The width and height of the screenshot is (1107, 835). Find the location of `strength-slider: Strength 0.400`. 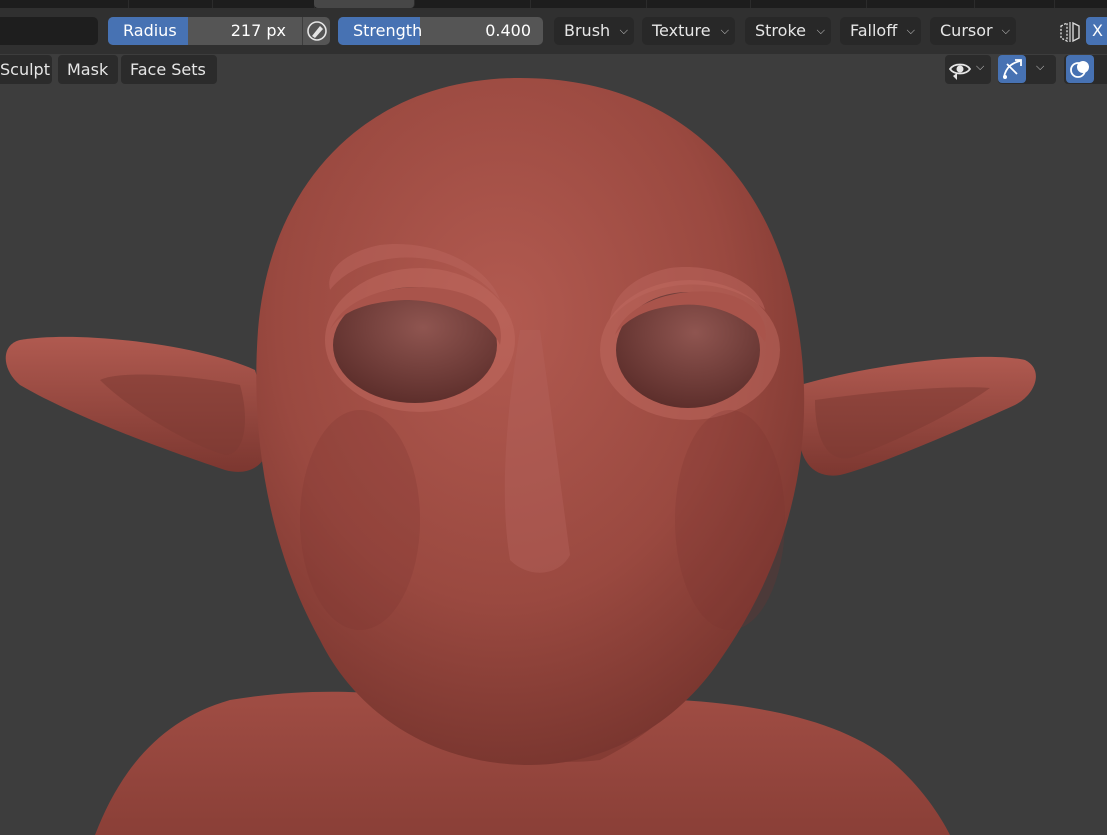

strength-slider: Strength 0.400 is located at coordinates (440, 31).